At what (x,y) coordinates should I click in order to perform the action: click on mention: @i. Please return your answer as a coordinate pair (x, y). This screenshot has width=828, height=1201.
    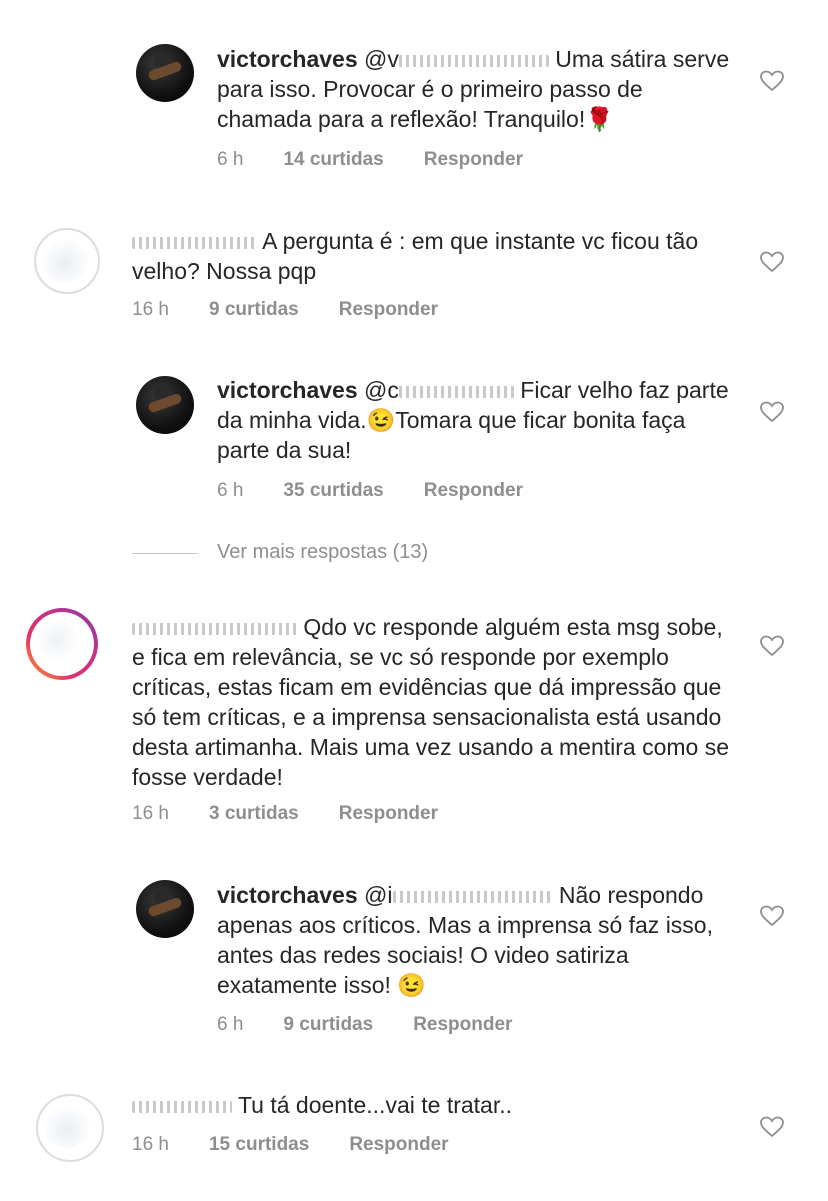
    Looking at the image, I should click on (458, 895).